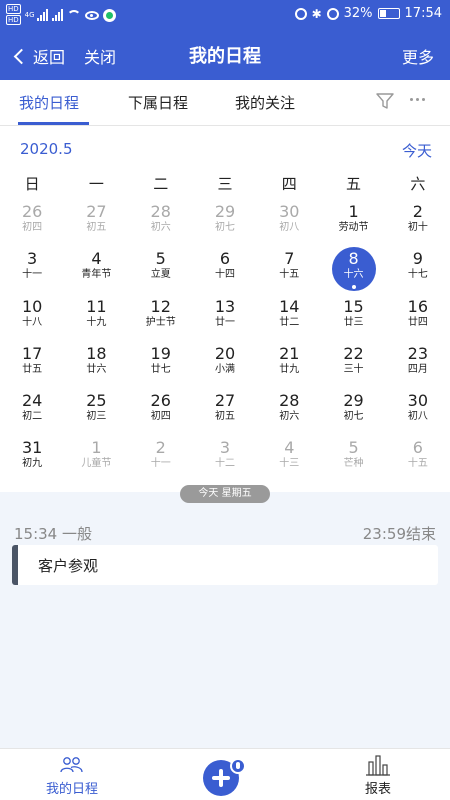 This screenshot has height=800, width=450. What do you see at coordinates (160, 275) in the screenshot?
I see `day-lunar-label: 立夏` at bounding box center [160, 275].